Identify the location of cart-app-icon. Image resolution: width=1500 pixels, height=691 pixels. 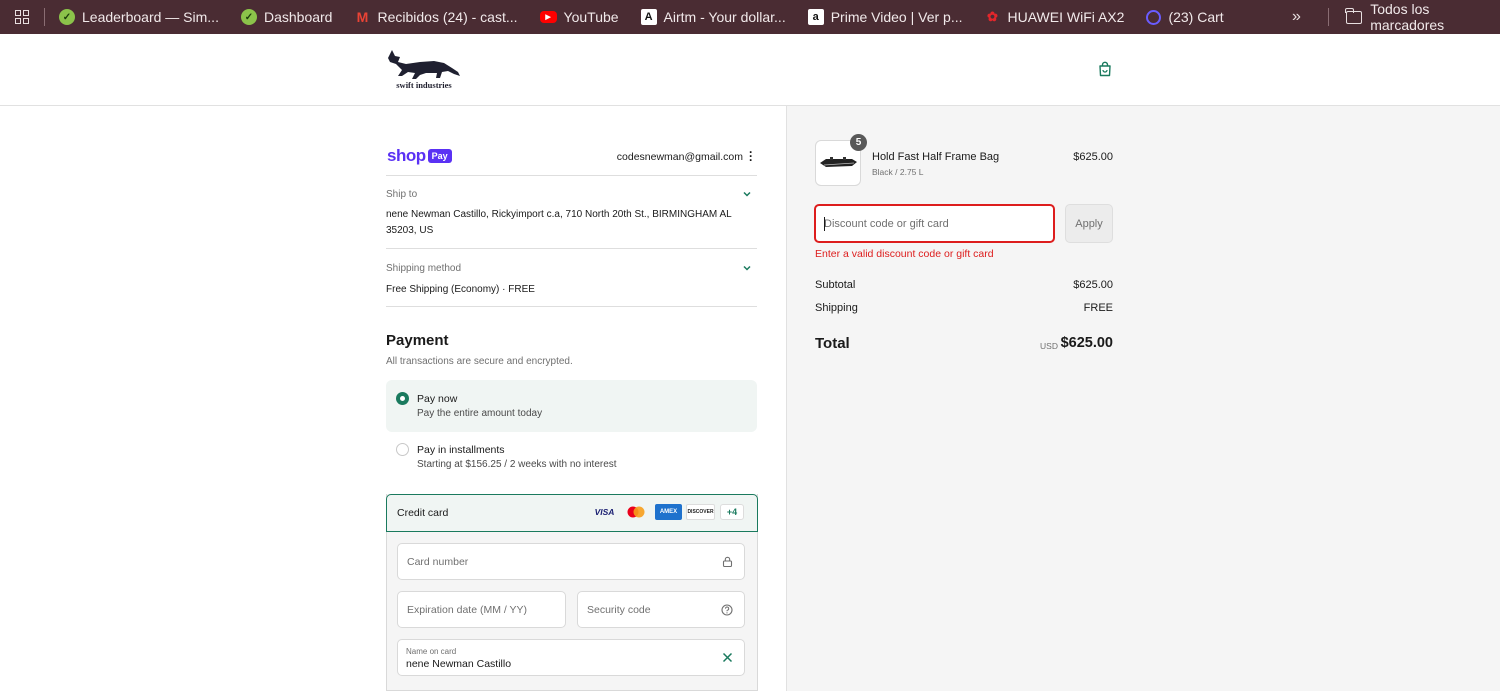
(1154, 17).